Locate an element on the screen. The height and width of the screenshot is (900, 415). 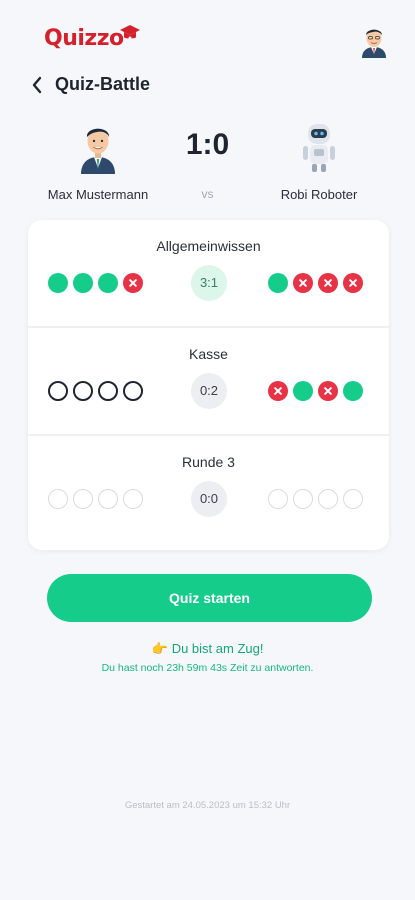
page-title: Quiz-Battle is located at coordinates (103, 84).